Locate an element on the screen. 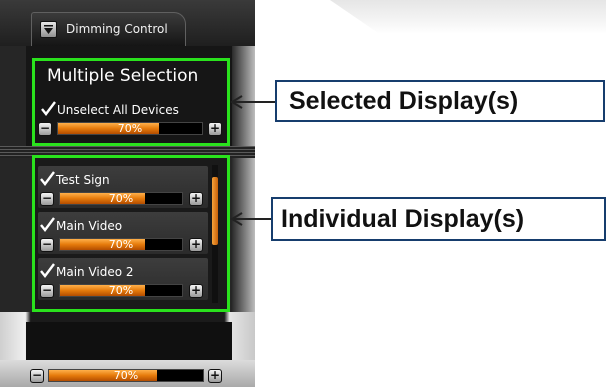 This screenshot has width=606, height=387. list-scrollbar is located at coordinates (215, 234).